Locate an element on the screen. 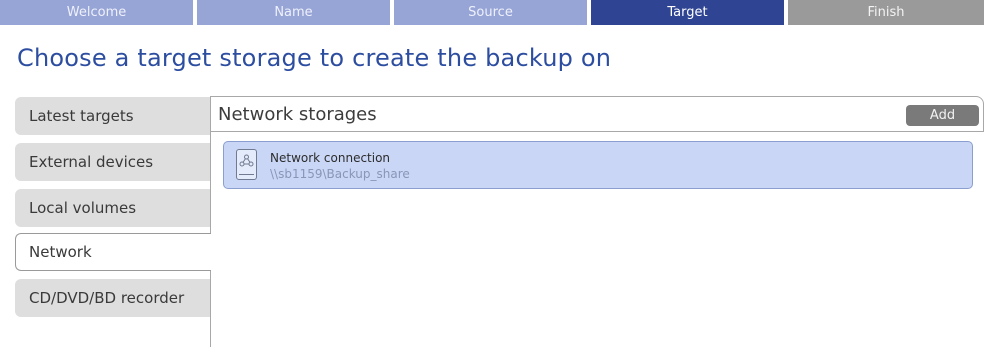 This screenshot has height=347, width=984. panel-header-divider is located at coordinates (597, 131).